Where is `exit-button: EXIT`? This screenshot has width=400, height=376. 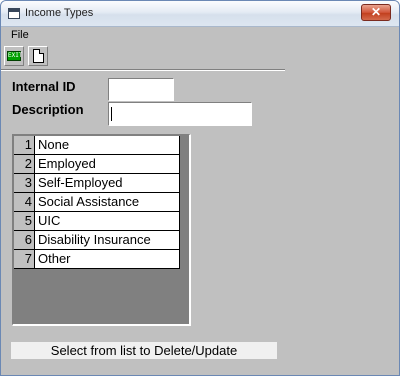 exit-button: EXIT is located at coordinates (14, 56).